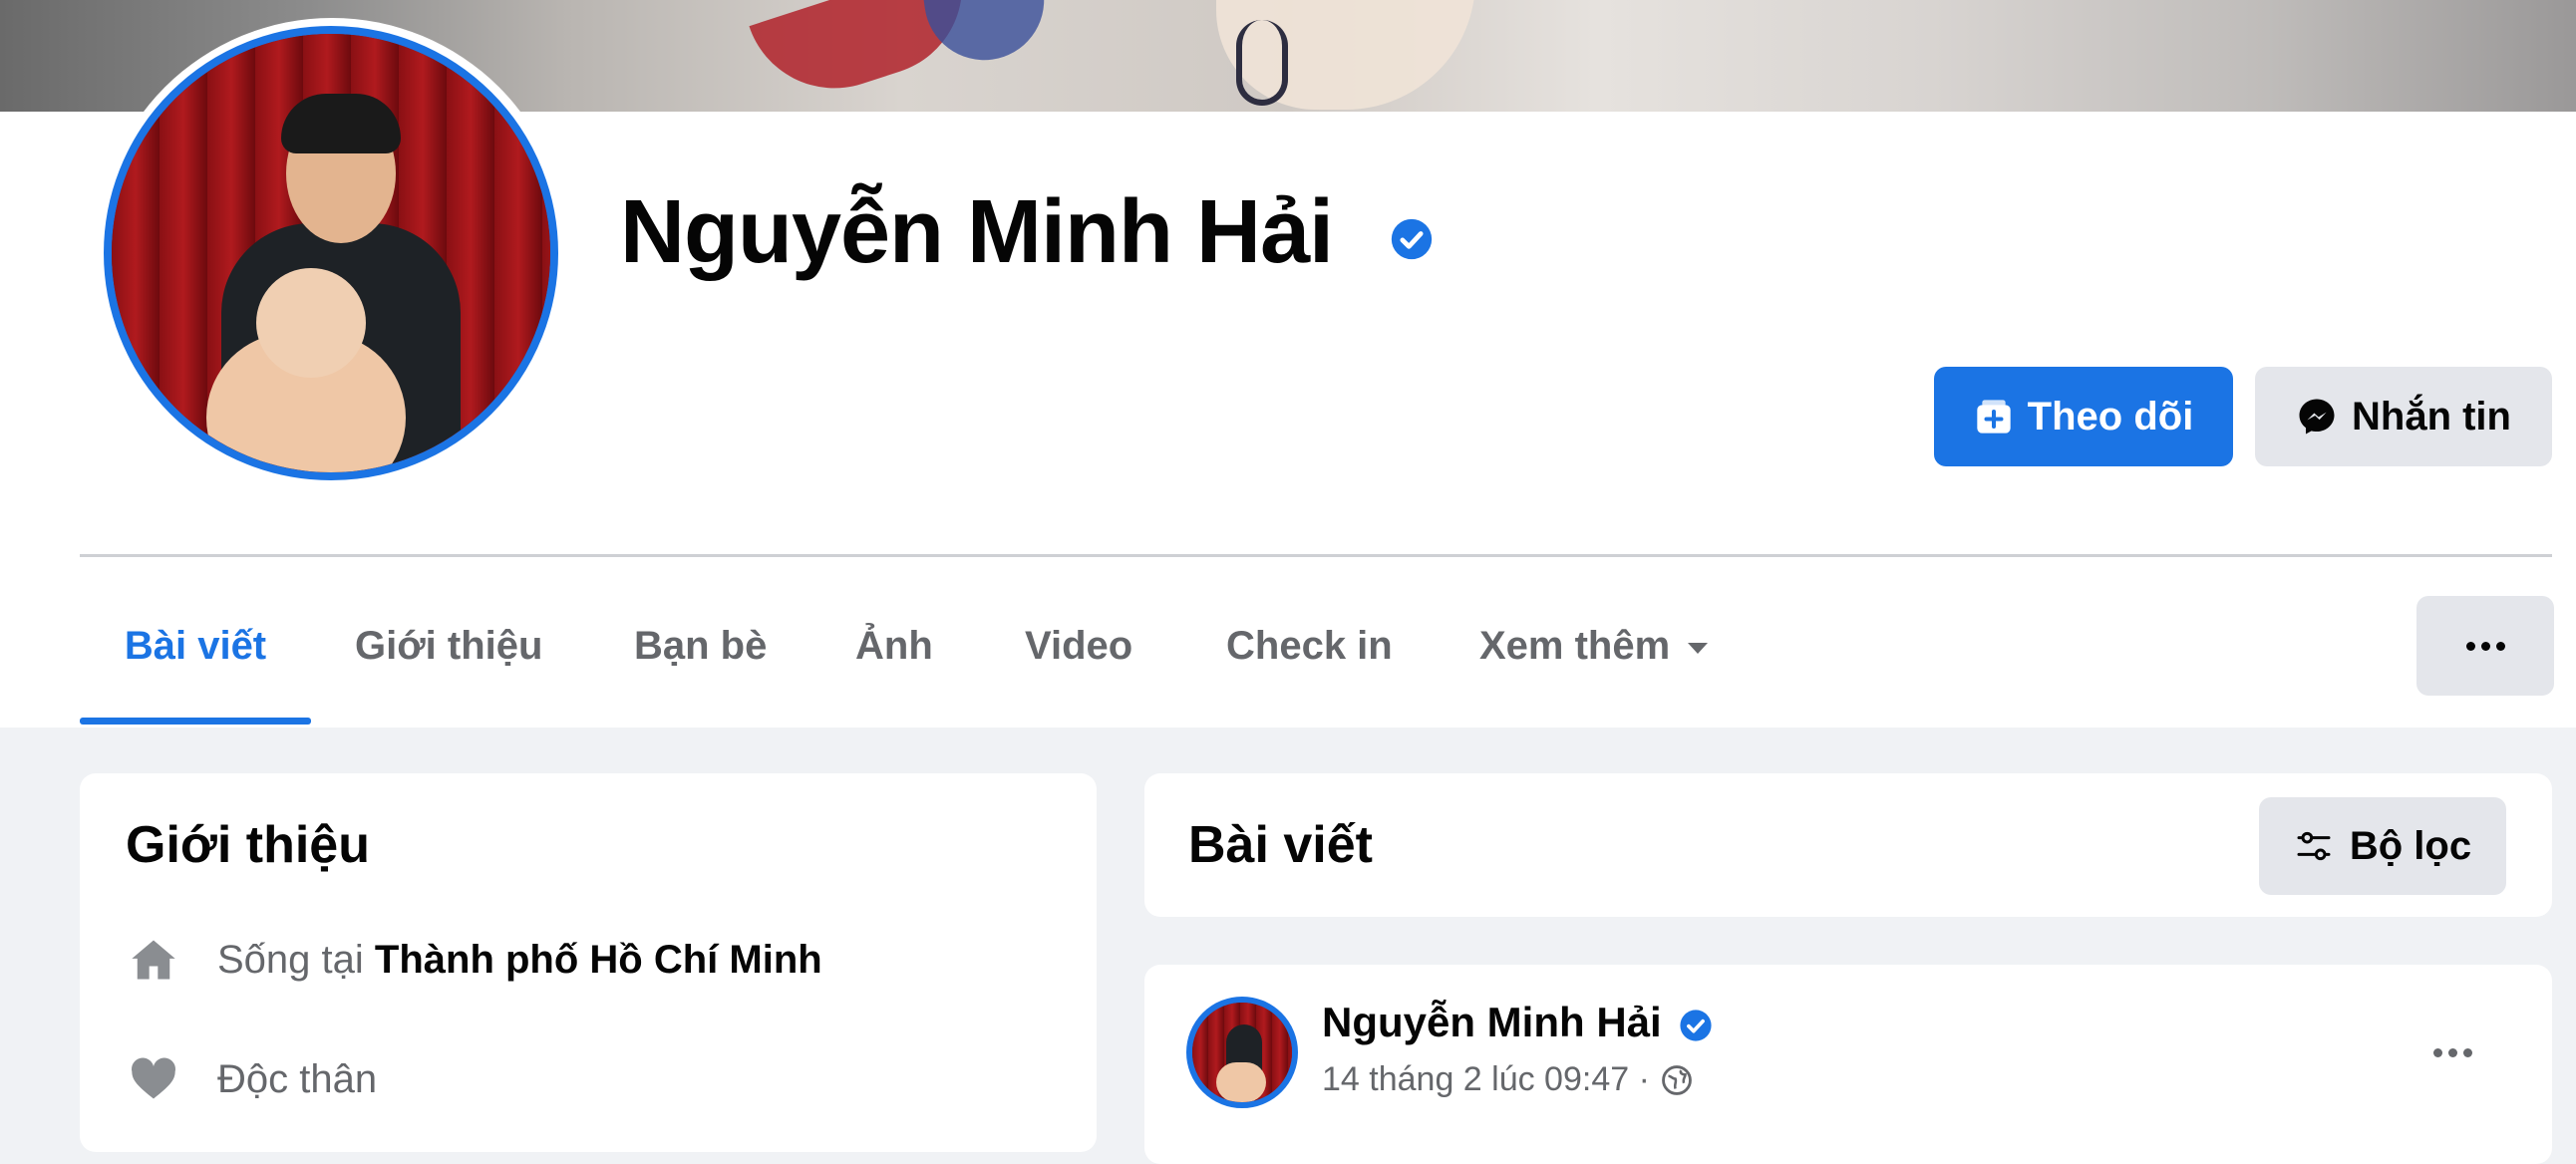 The height and width of the screenshot is (1164, 2576). What do you see at coordinates (700, 646) in the screenshot?
I see `tab-friends: Bạn bè` at bounding box center [700, 646].